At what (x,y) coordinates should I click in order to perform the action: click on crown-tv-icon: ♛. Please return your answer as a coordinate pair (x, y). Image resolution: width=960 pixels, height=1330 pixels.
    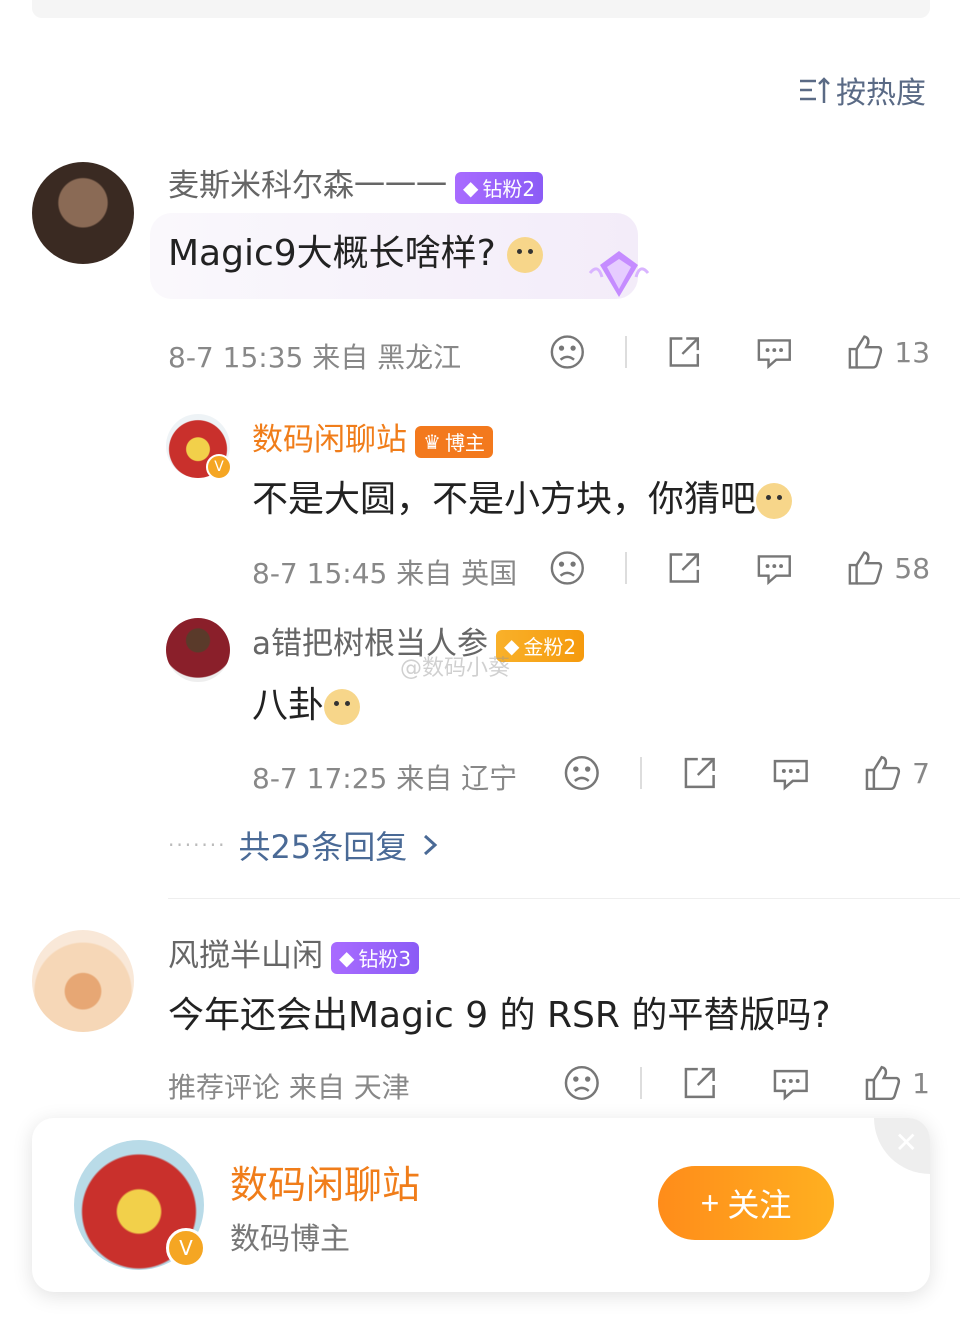
    Looking at the image, I should click on (432, 441).